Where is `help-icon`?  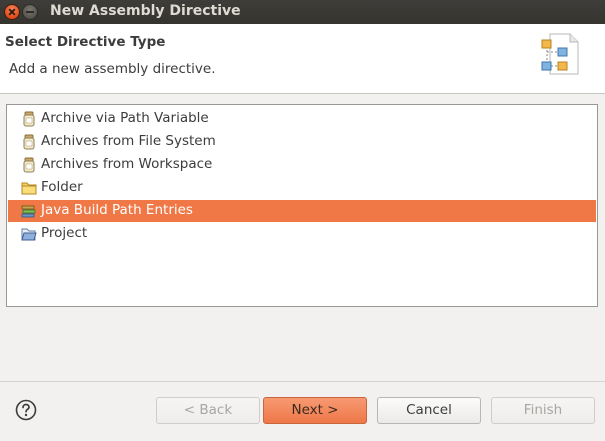 help-icon is located at coordinates (26, 410).